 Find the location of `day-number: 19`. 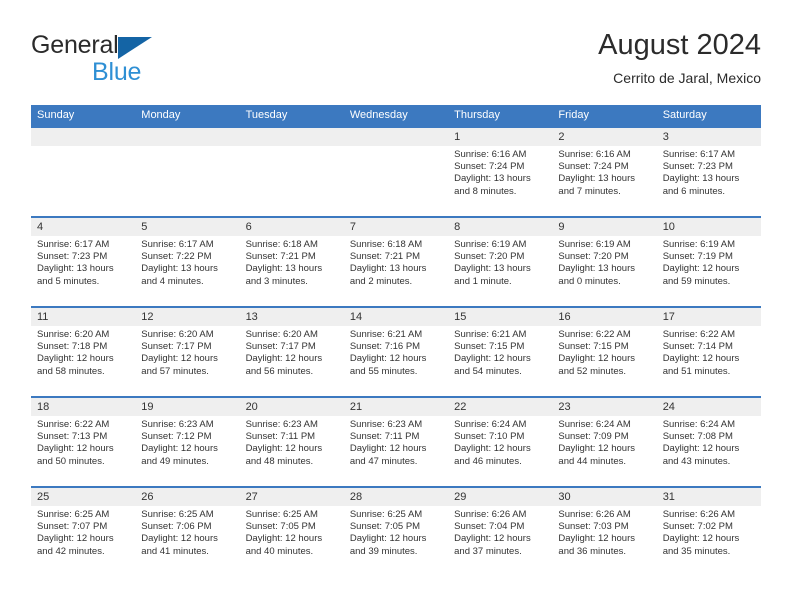

day-number: 19 is located at coordinates (187, 407).